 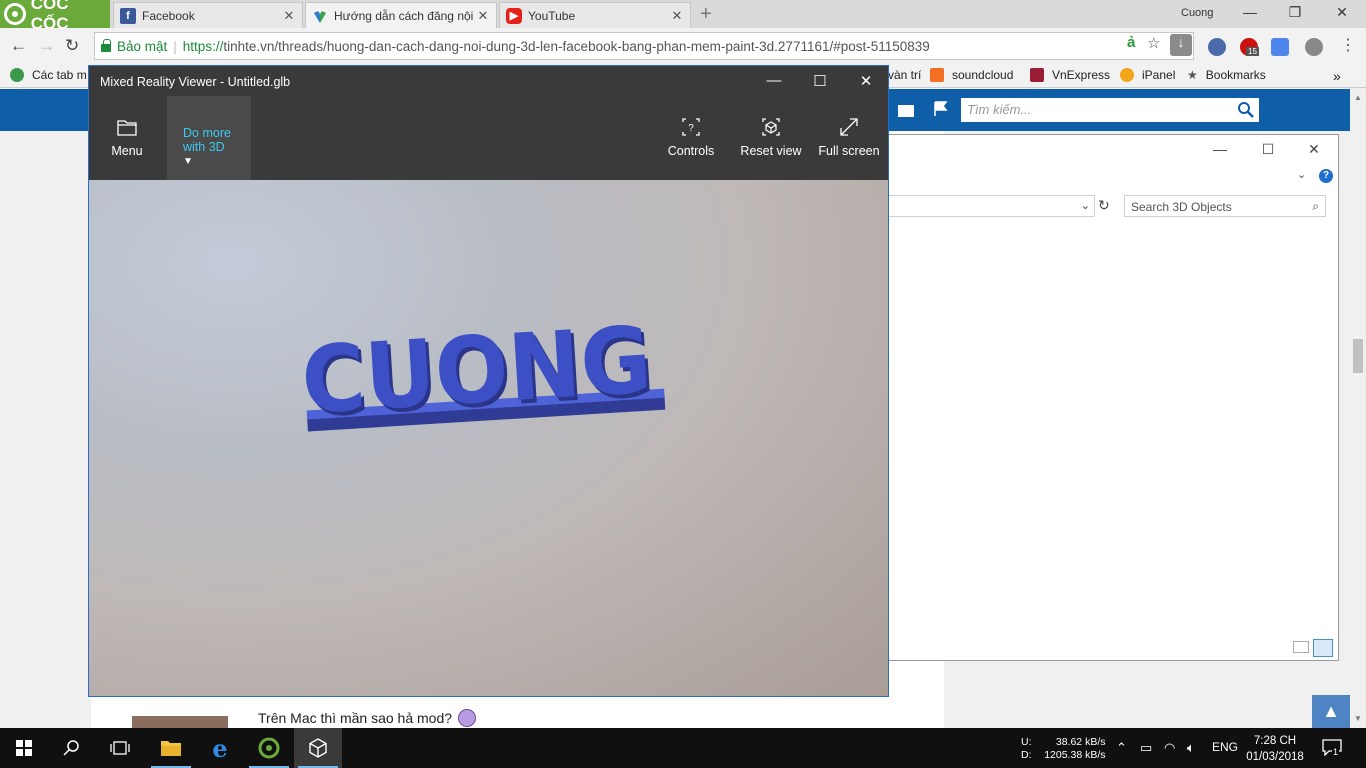 I want to click on action-center-button: 1, so click(x=1333, y=748).